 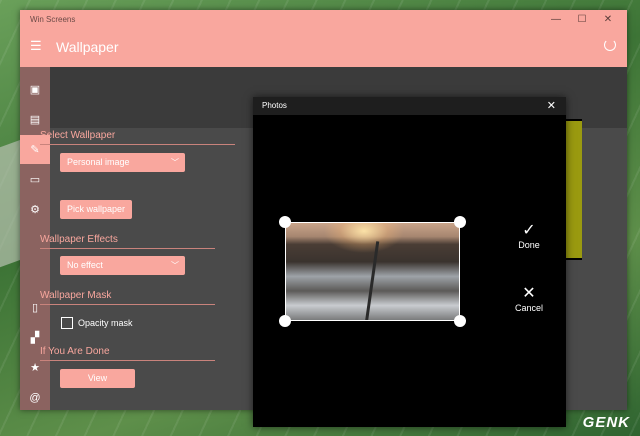 What do you see at coordinates (606, 422) in the screenshot?
I see `watermark-logo: GENK` at bounding box center [606, 422].